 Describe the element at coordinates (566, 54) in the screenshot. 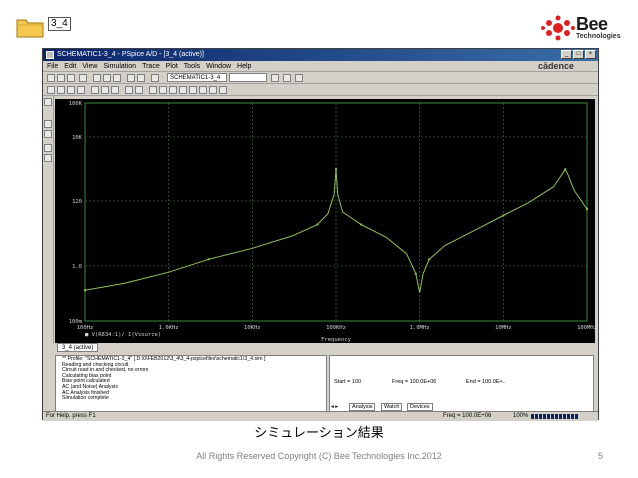

I see `minimize-button: _` at that location.